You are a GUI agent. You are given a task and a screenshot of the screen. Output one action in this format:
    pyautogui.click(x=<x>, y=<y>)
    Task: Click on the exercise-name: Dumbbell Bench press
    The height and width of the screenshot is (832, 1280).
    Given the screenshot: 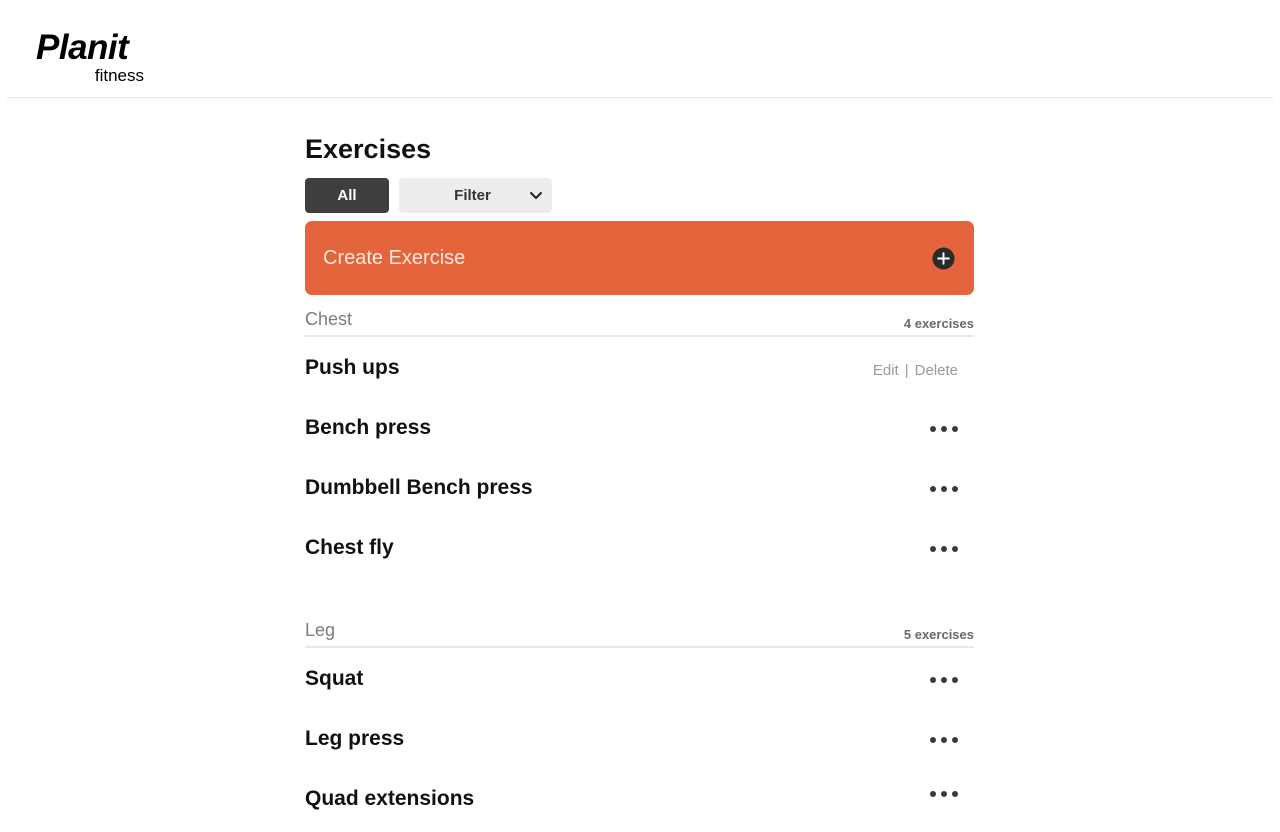 What is the action you would take?
    pyautogui.click(x=419, y=487)
    